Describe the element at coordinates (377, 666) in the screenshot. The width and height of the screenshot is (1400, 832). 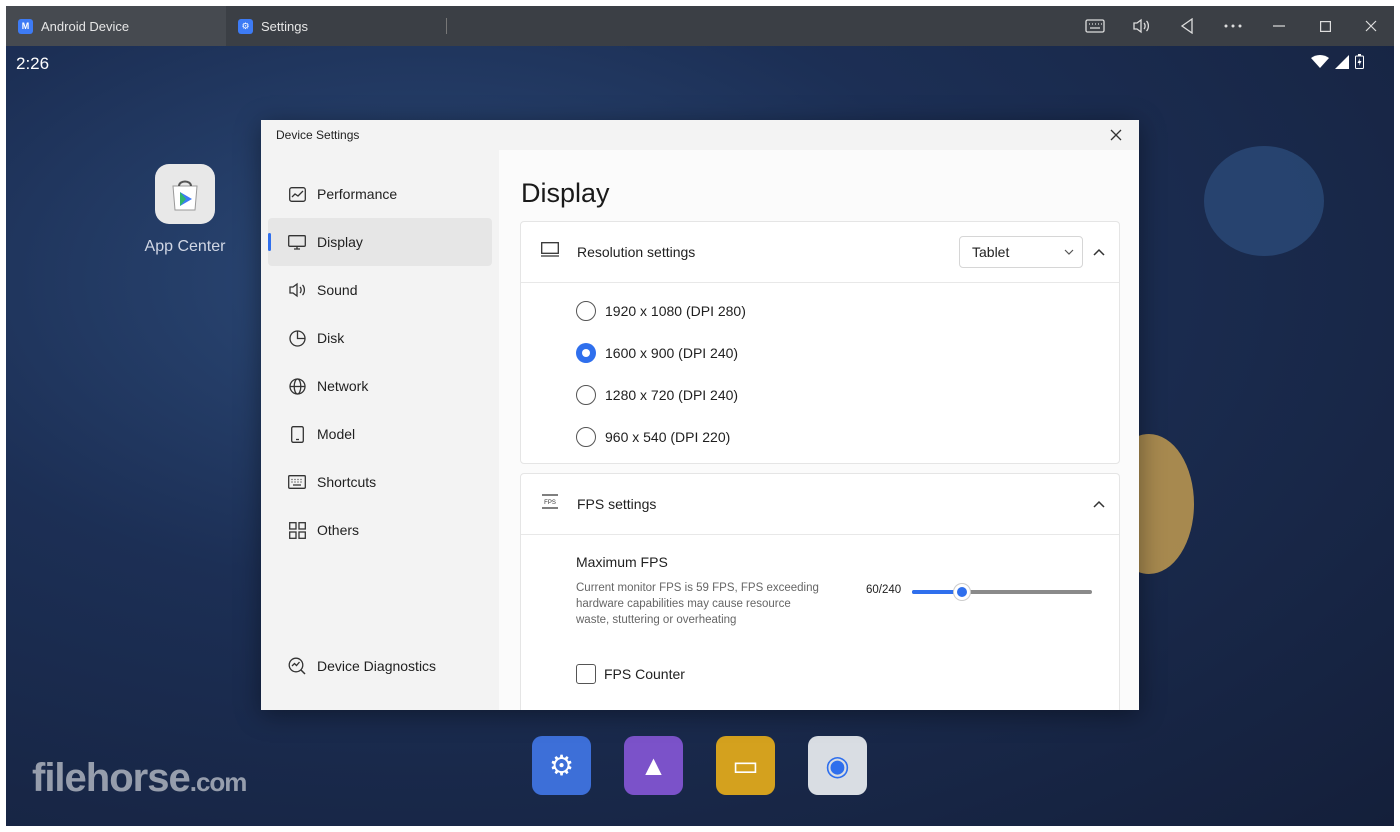
I see `sidebar-item-label: Device Diagnostics` at that location.